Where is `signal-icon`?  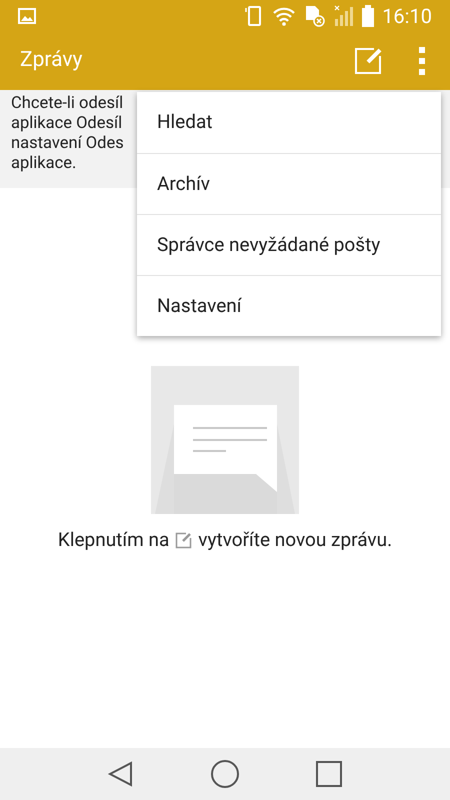
signal-icon is located at coordinates (344, 16).